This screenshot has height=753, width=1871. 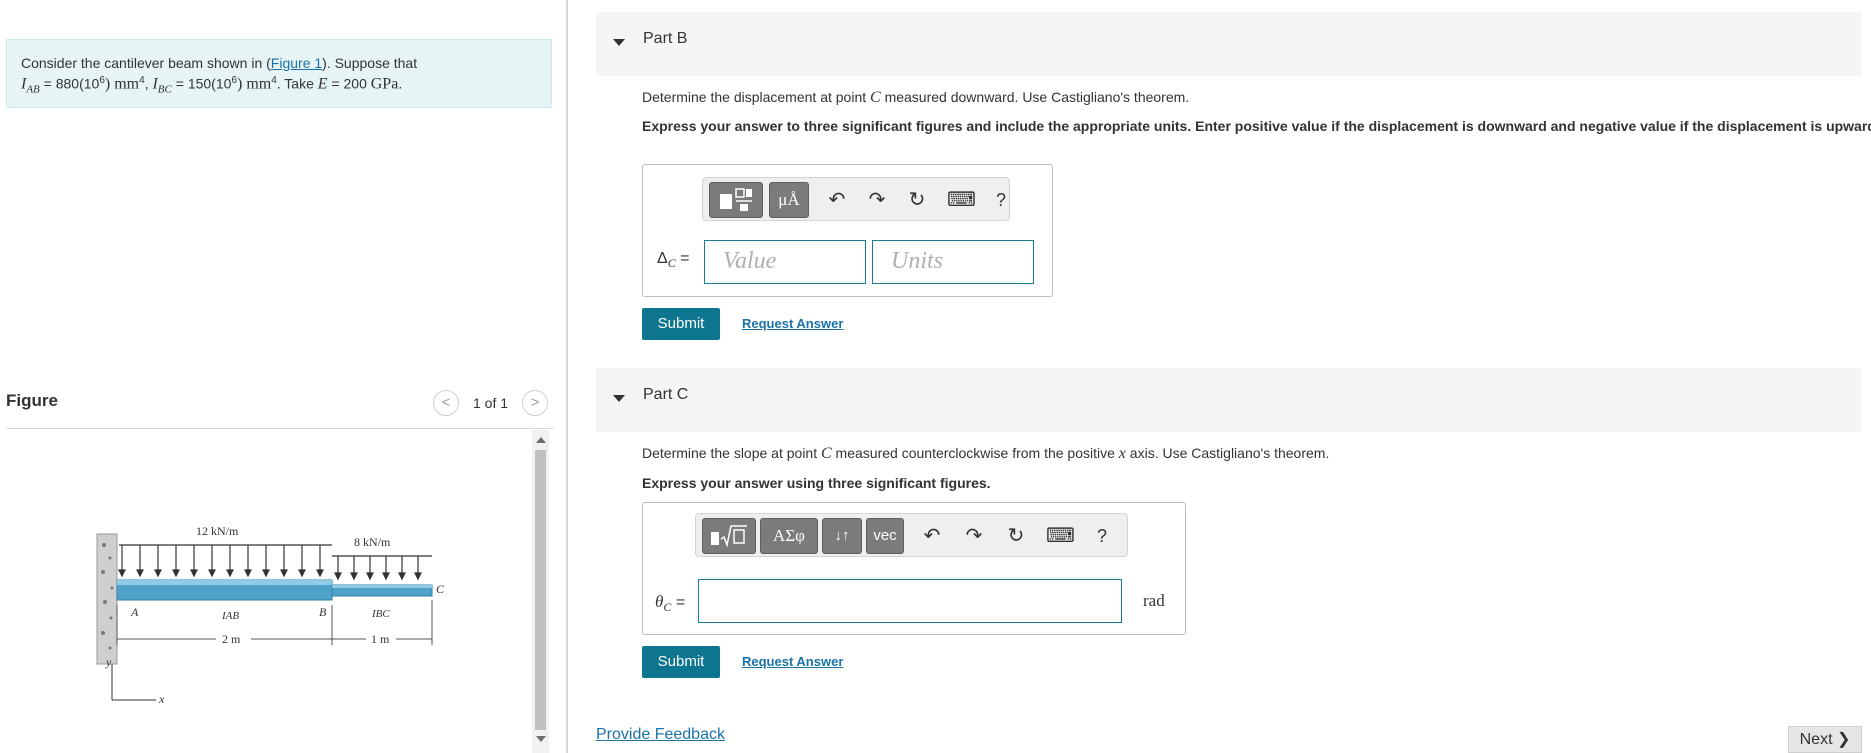 I want to click on scroll-down-icon, so click(x=541, y=739).